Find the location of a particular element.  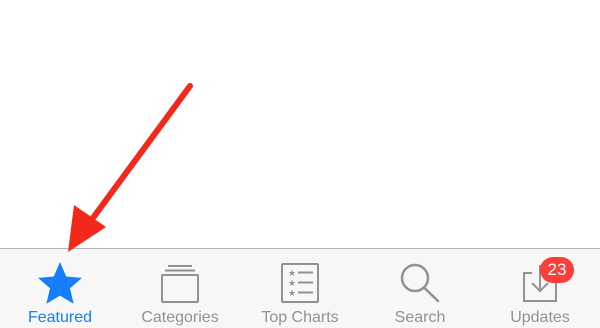

stacked-squares-icon is located at coordinates (180, 283).